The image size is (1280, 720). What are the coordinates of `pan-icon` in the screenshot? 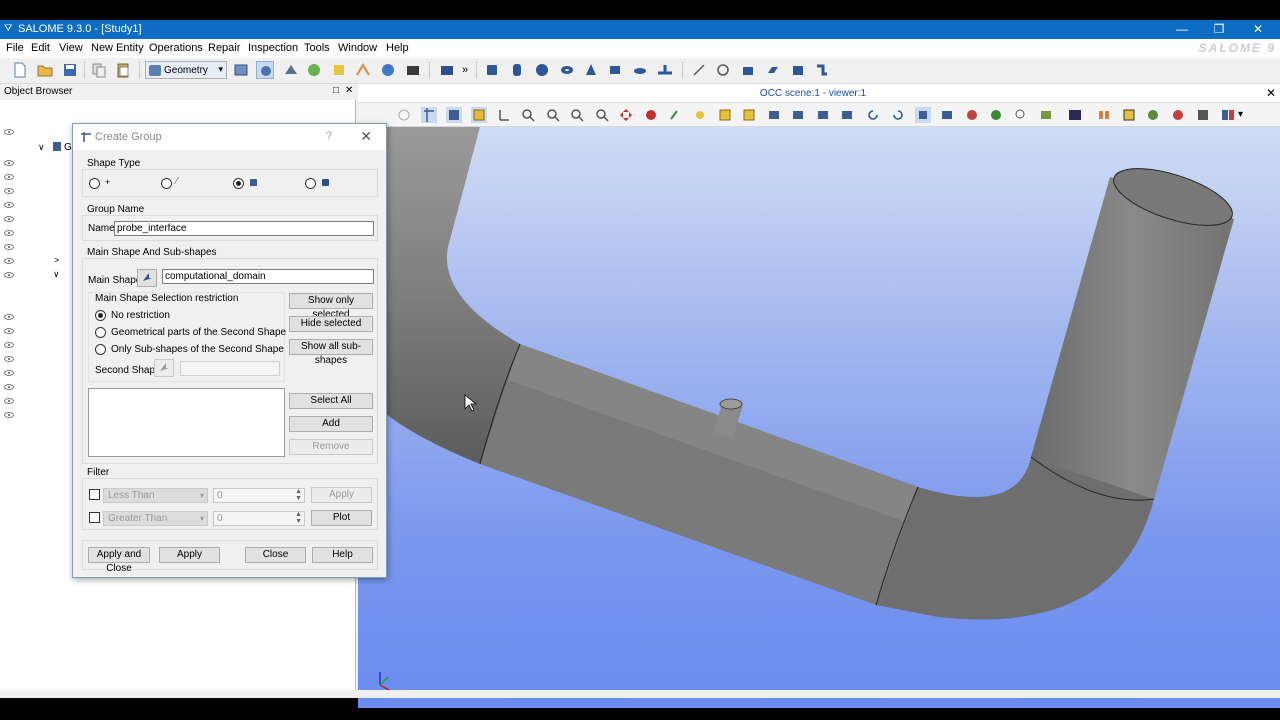 It's located at (626, 115).